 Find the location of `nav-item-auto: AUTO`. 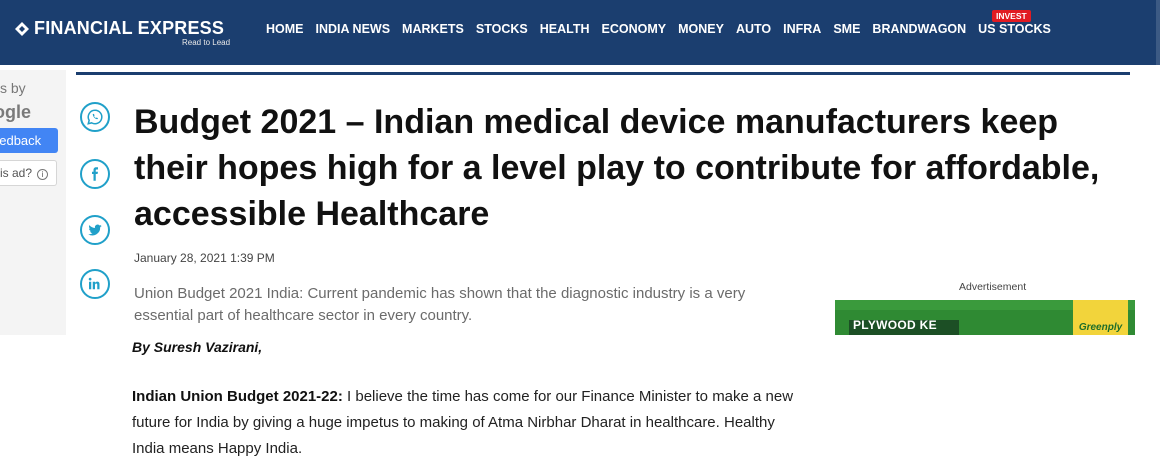

nav-item-auto: AUTO is located at coordinates (753, 29).